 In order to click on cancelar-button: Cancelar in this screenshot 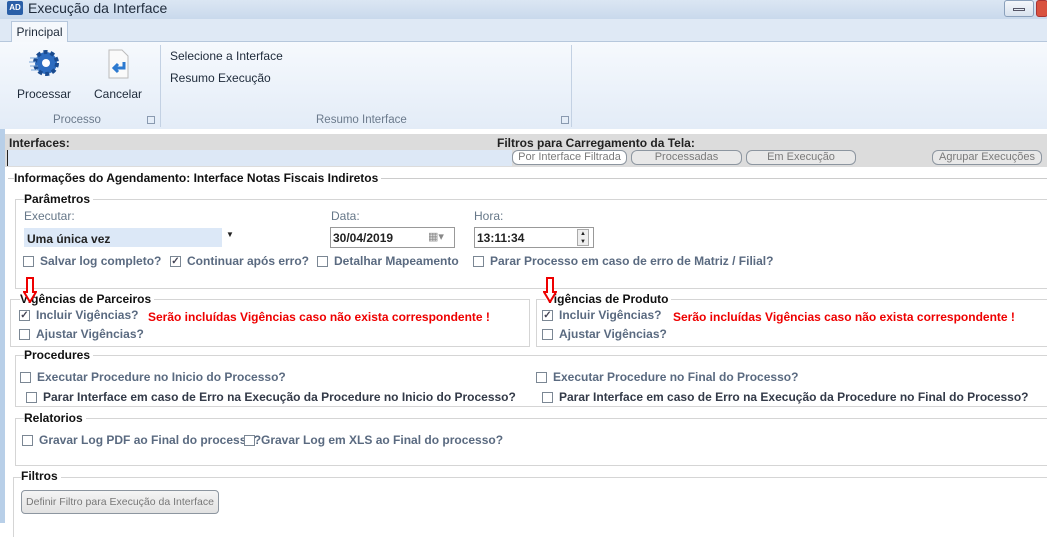, I will do `click(118, 74)`.